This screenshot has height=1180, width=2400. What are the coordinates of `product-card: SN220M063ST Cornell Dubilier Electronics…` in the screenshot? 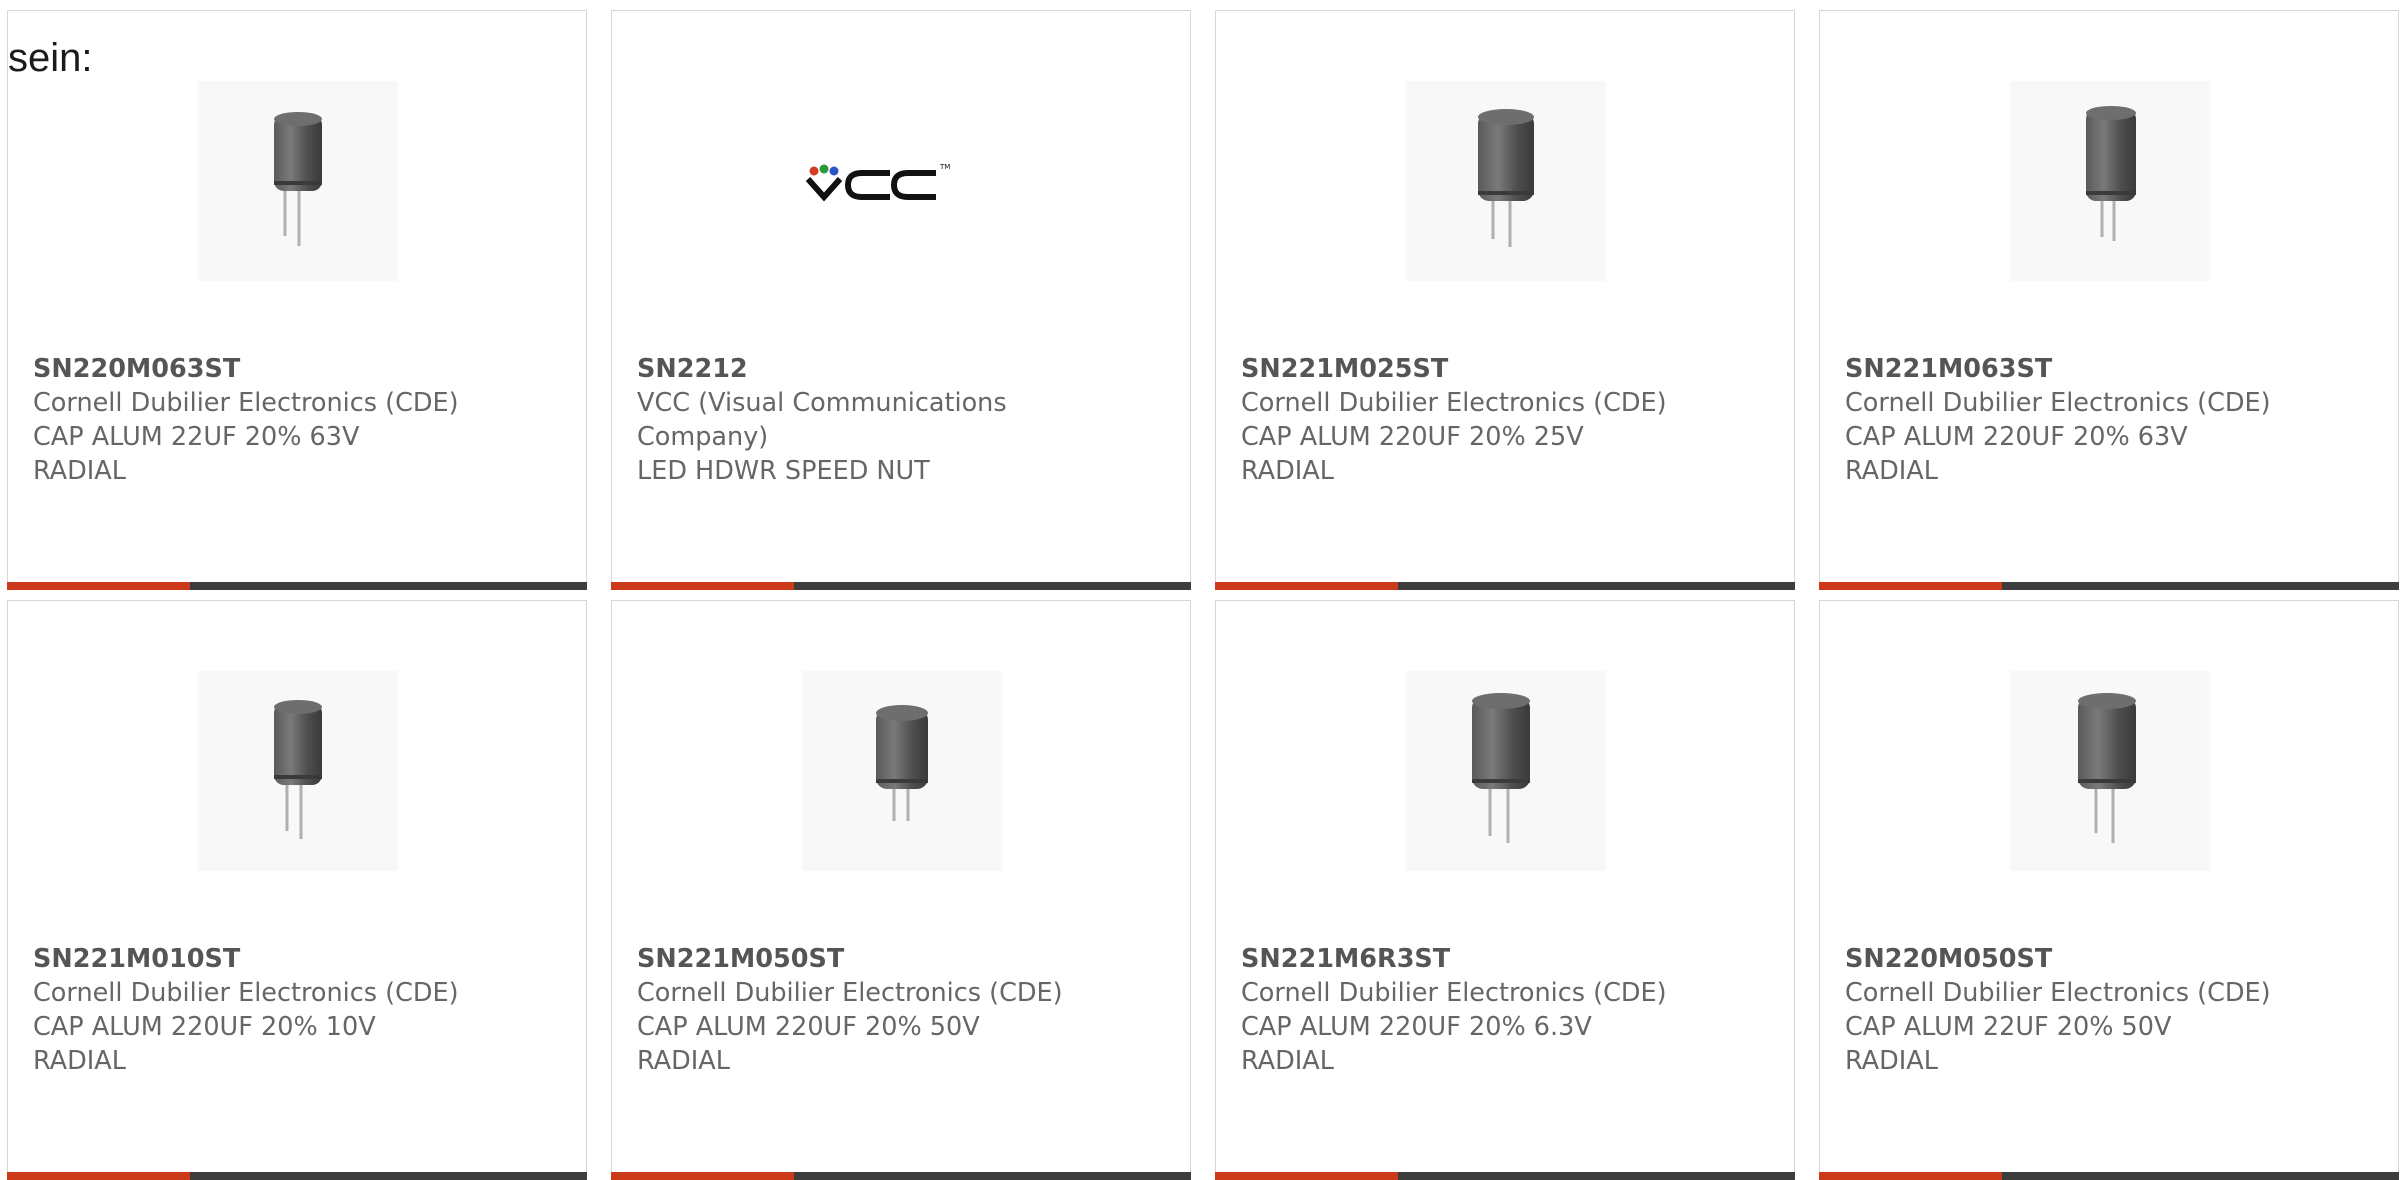 It's located at (297, 300).